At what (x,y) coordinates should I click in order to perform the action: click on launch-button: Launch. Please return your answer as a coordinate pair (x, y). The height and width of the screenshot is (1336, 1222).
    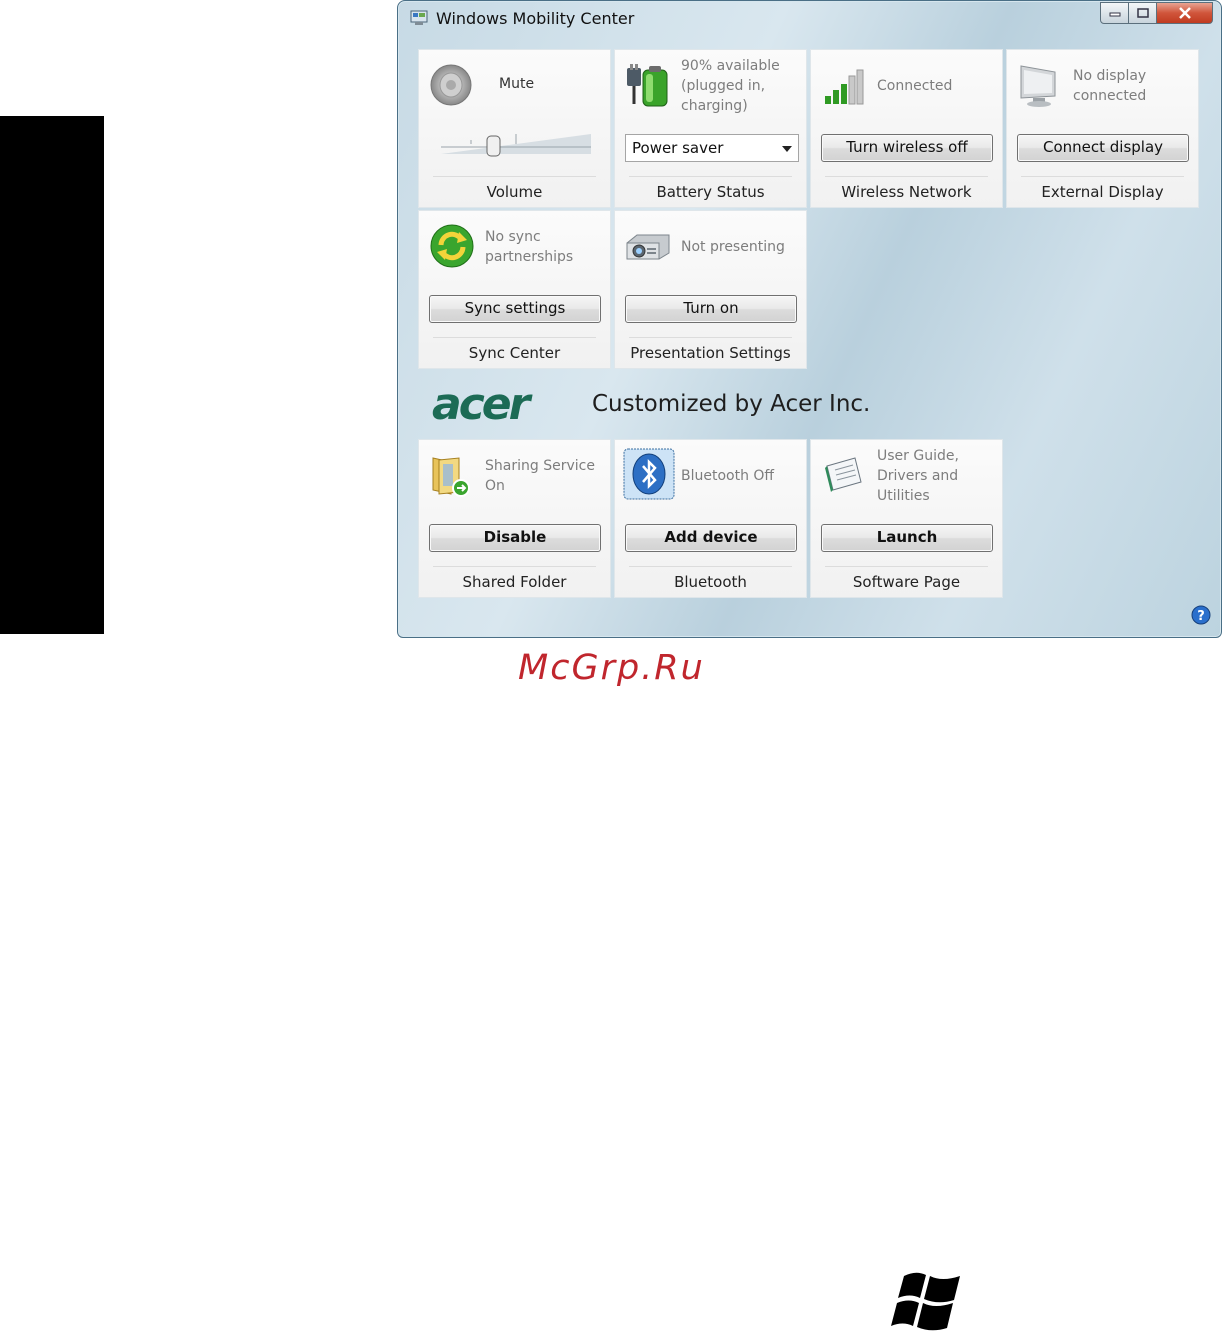
    Looking at the image, I should click on (907, 538).